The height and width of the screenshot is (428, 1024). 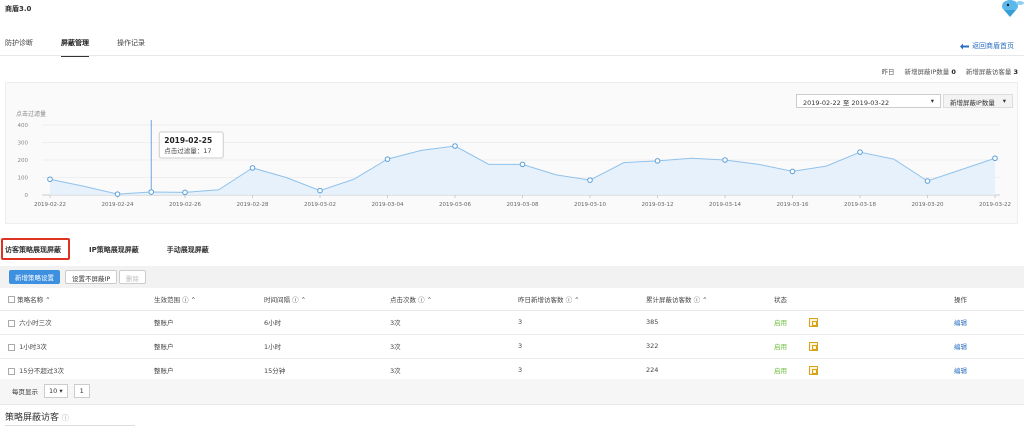 What do you see at coordinates (23, 179) in the screenshot?
I see `y-tick-label: 100` at bounding box center [23, 179].